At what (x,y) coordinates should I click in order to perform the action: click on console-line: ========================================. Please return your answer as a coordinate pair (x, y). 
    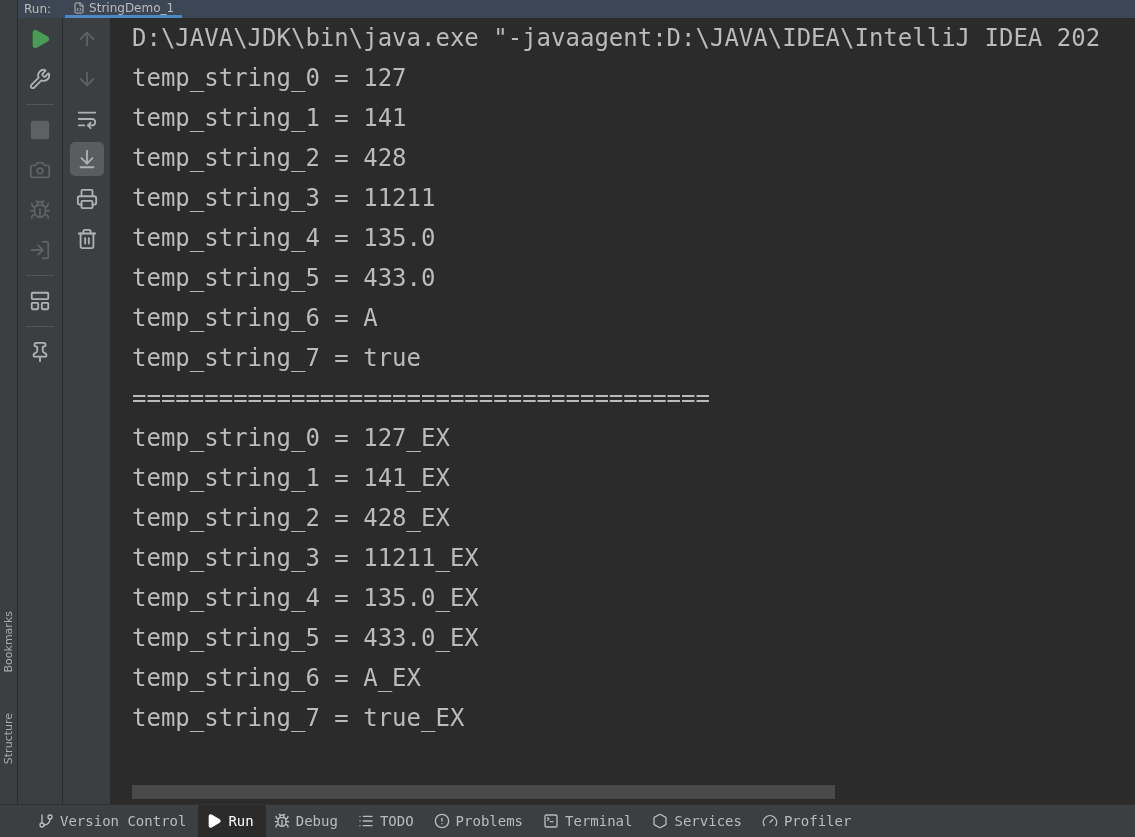
    Looking at the image, I should click on (421, 398).